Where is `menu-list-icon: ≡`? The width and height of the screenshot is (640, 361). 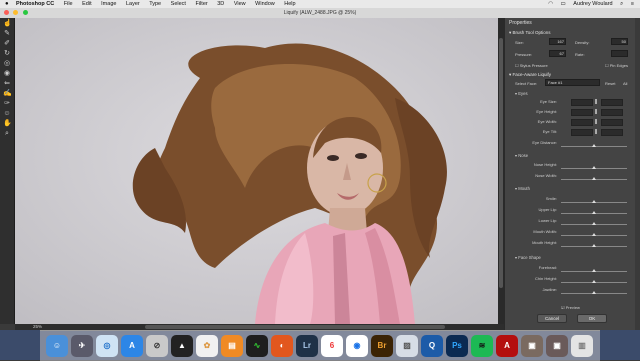 menu-list-icon: ≡ is located at coordinates (632, 4).